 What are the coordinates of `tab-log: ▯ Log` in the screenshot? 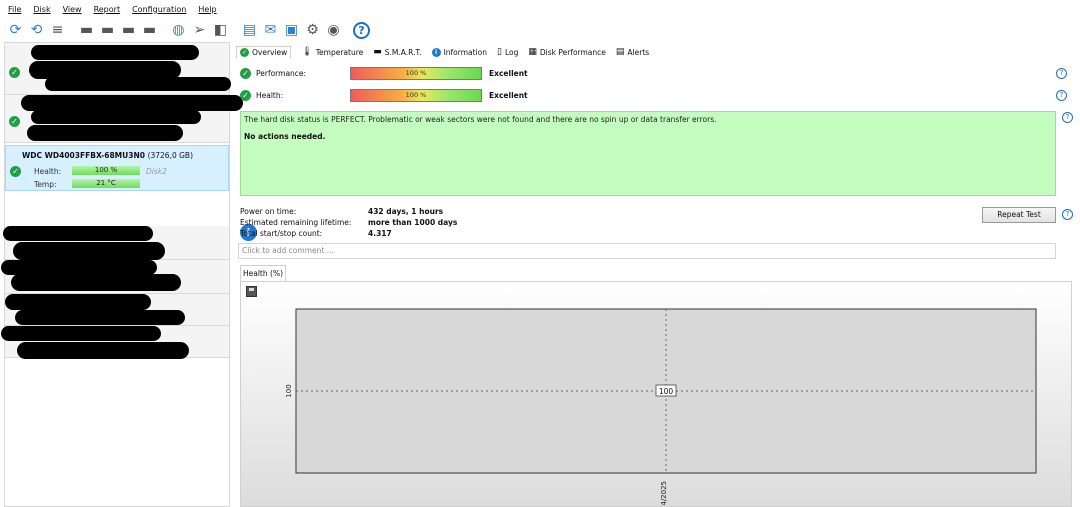 It's located at (507, 52).